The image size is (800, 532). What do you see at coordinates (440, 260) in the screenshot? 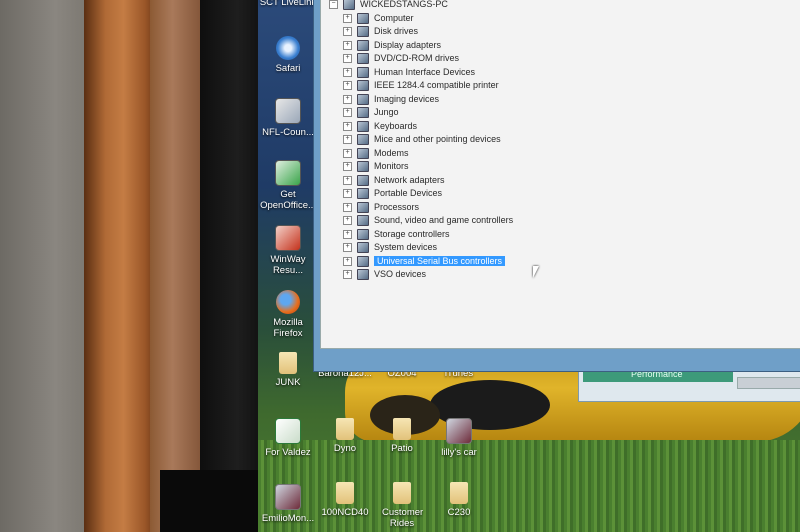
I see `device-category-label: Universal Serial Bus controllers` at bounding box center [440, 260].